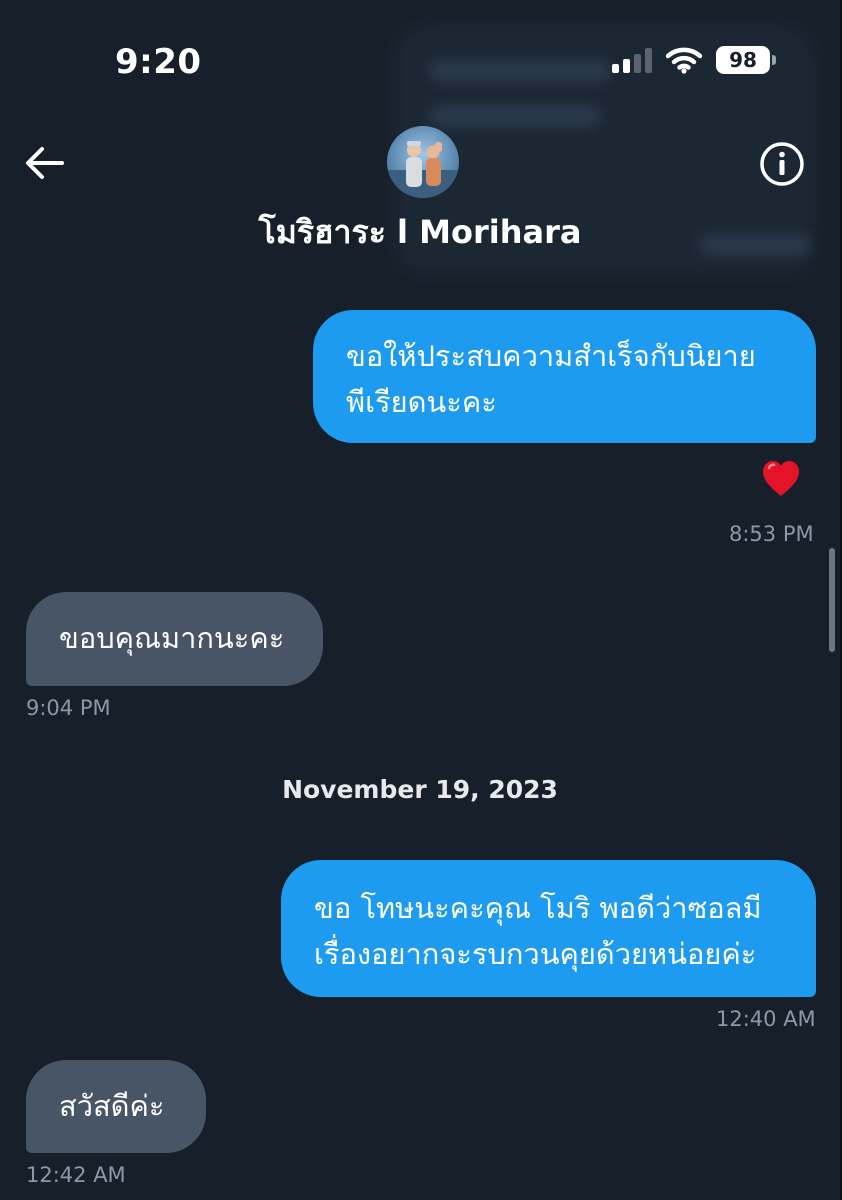  Describe the element at coordinates (781, 479) in the screenshot. I see `heart-reaction-icon` at that location.